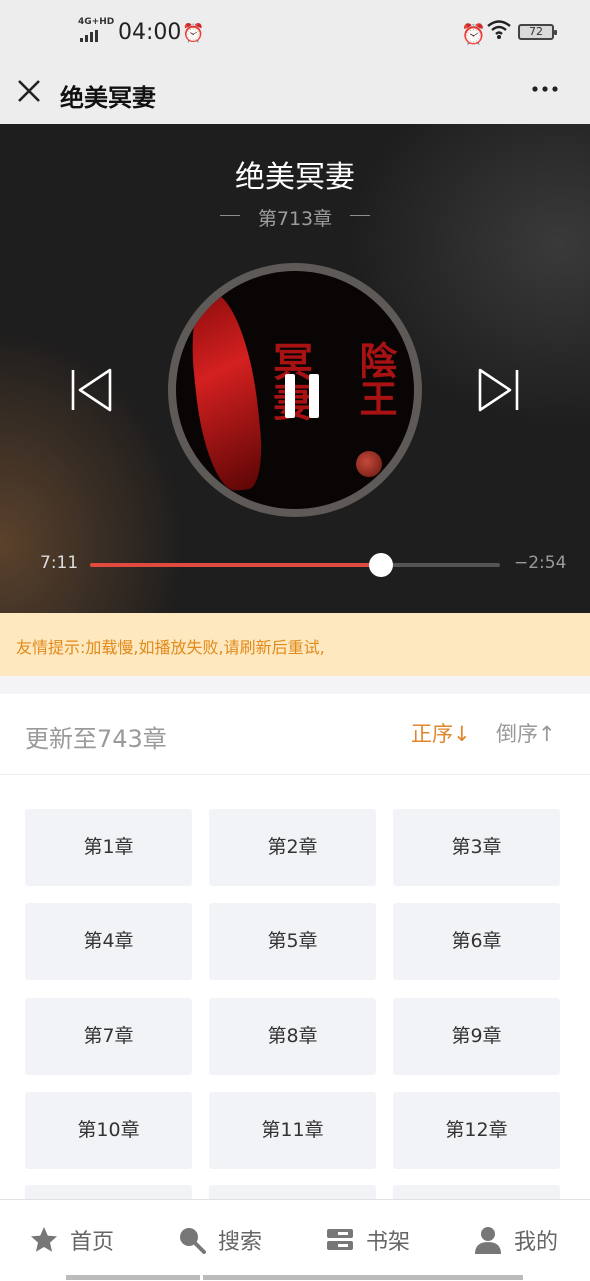 This screenshot has width=590, height=1281. What do you see at coordinates (476, 941) in the screenshot?
I see `chapter-item: 第6章` at bounding box center [476, 941].